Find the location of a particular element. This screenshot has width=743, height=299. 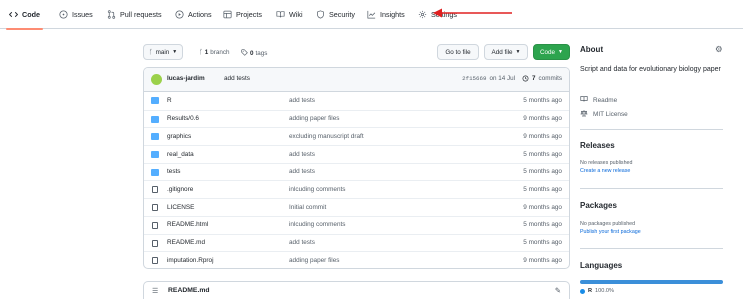

tab-label: Projects is located at coordinates (249, 14).